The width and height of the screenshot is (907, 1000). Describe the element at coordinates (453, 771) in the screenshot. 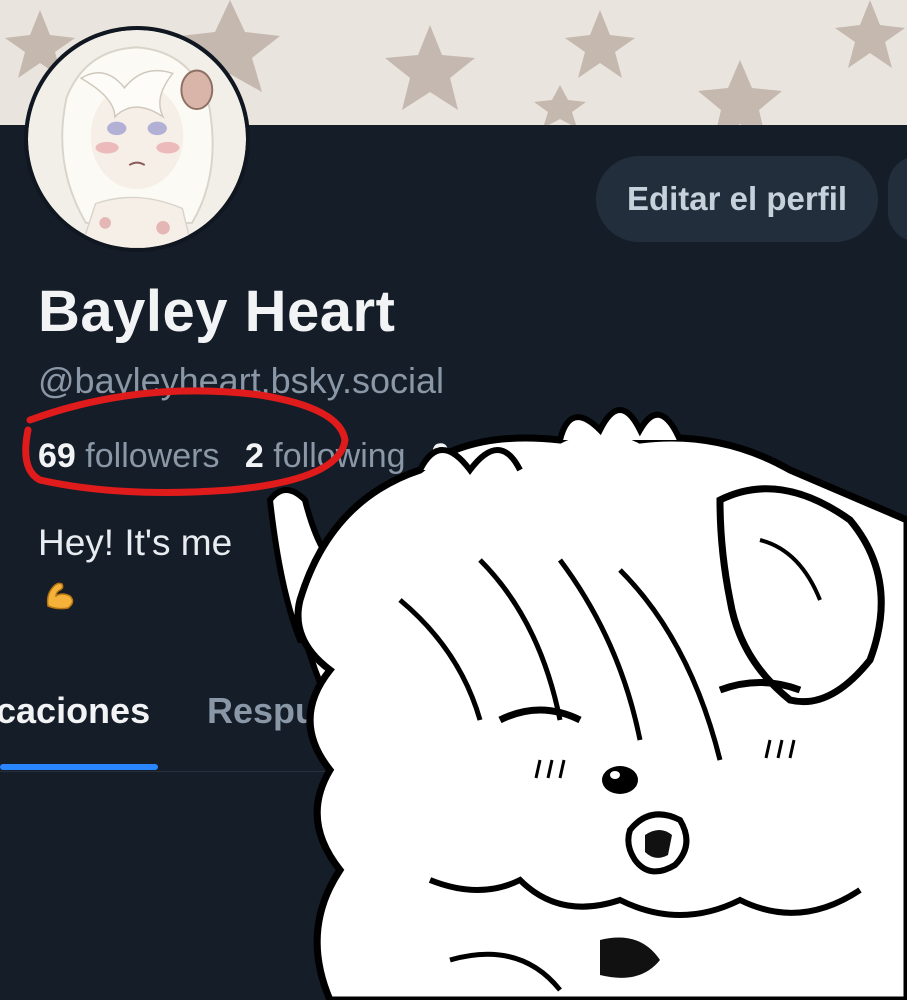

I see `tab-divider` at that location.